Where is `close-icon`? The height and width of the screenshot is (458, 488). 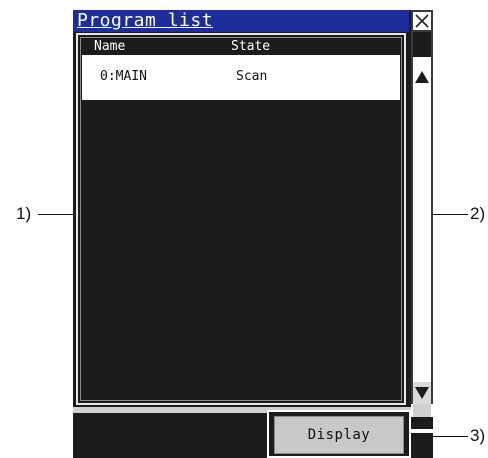
close-icon is located at coordinates (422, 21).